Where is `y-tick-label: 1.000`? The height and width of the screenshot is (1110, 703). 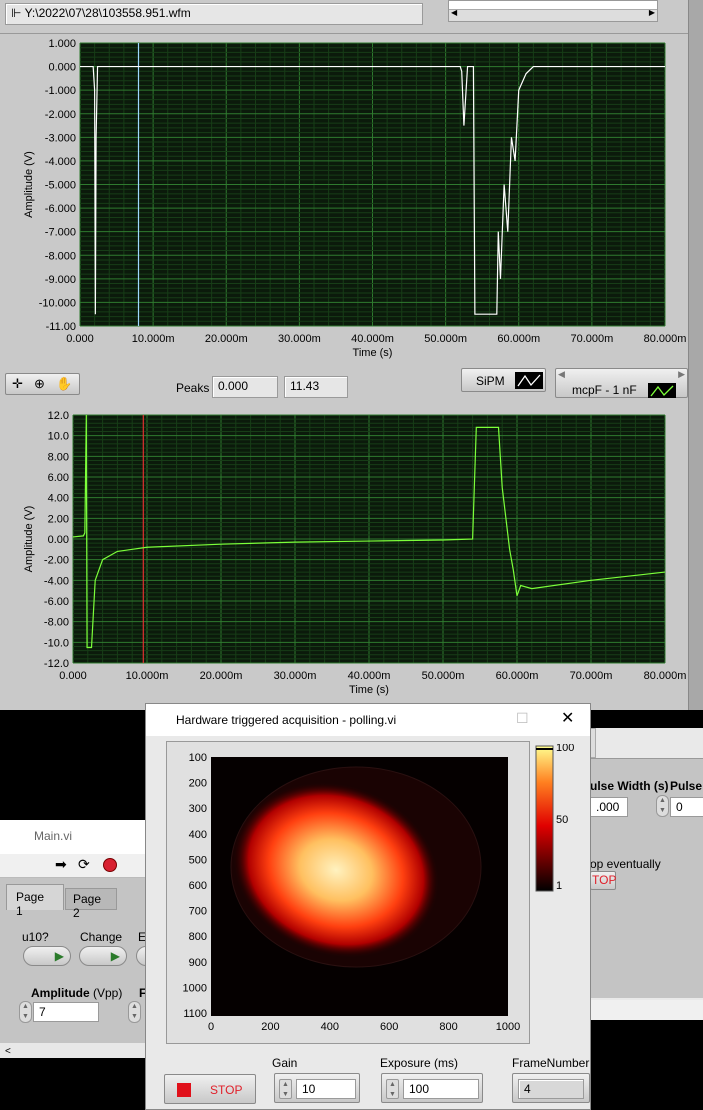 y-tick-label: 1.000 is located at coordinates (62, 44).